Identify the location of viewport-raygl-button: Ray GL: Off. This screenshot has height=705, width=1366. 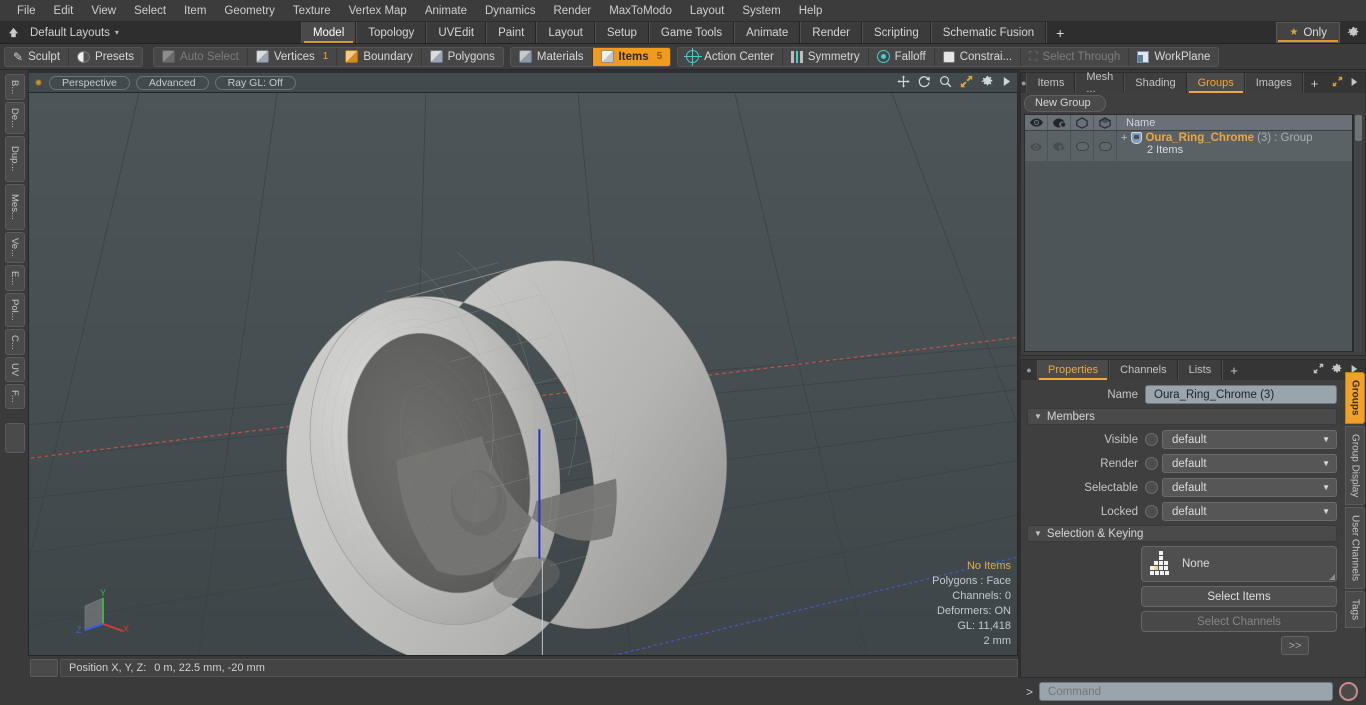
(255, 82).